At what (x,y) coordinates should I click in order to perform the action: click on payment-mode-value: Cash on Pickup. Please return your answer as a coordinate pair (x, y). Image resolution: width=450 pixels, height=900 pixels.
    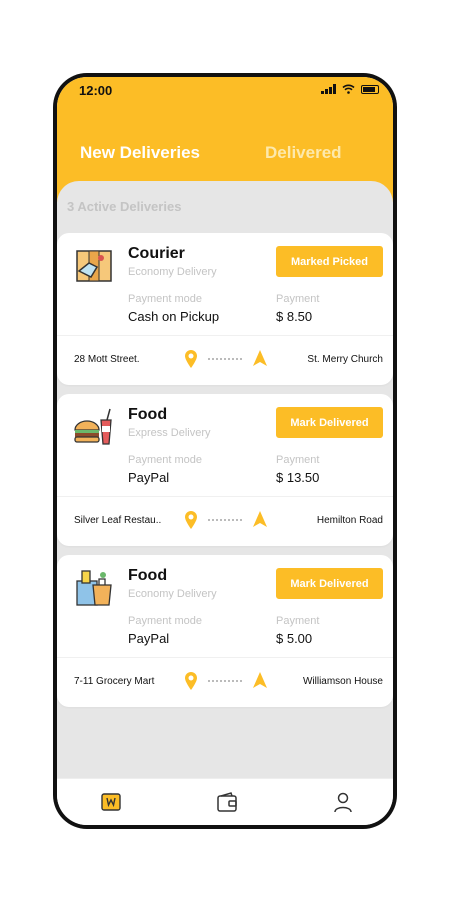
    Looking at the image, I should click on (174, 316).